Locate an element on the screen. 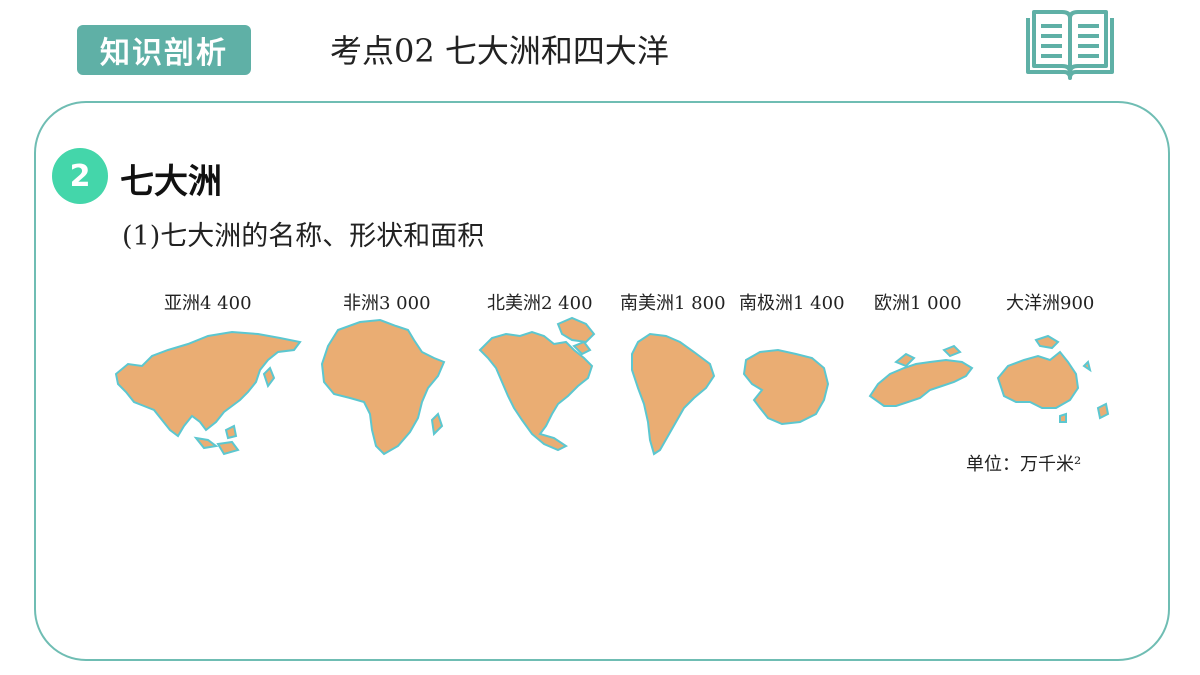 This screenshot has height=675, width=1200. north-america-map is located at coordinates (537, 384).